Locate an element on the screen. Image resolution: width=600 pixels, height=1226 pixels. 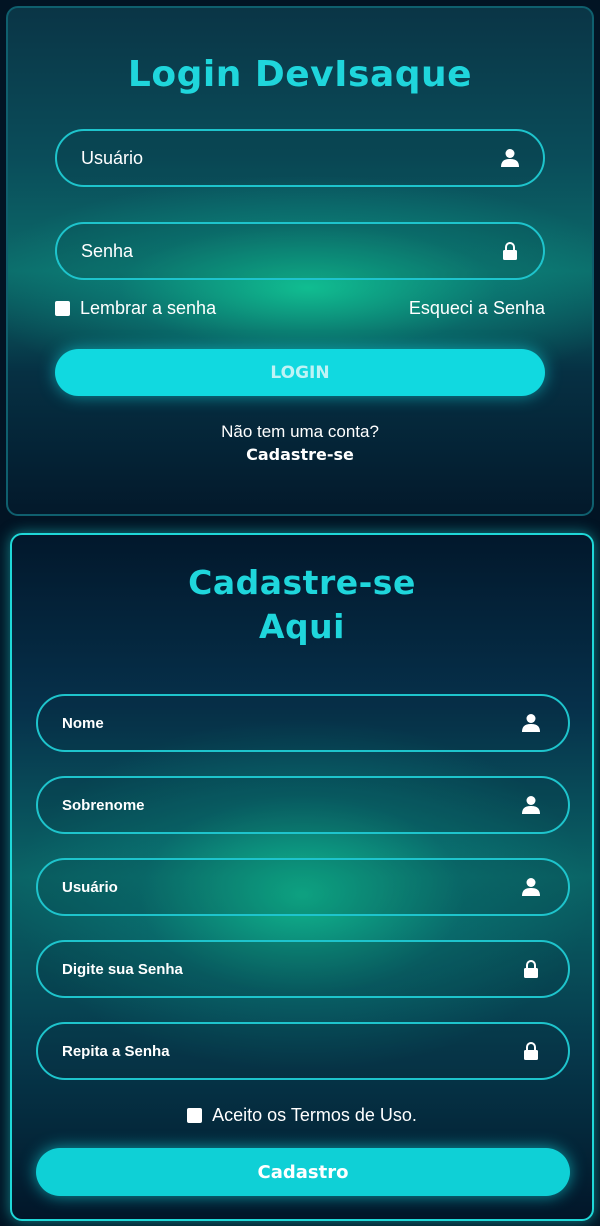
remember-check-box is located at coordinates (62, 308).